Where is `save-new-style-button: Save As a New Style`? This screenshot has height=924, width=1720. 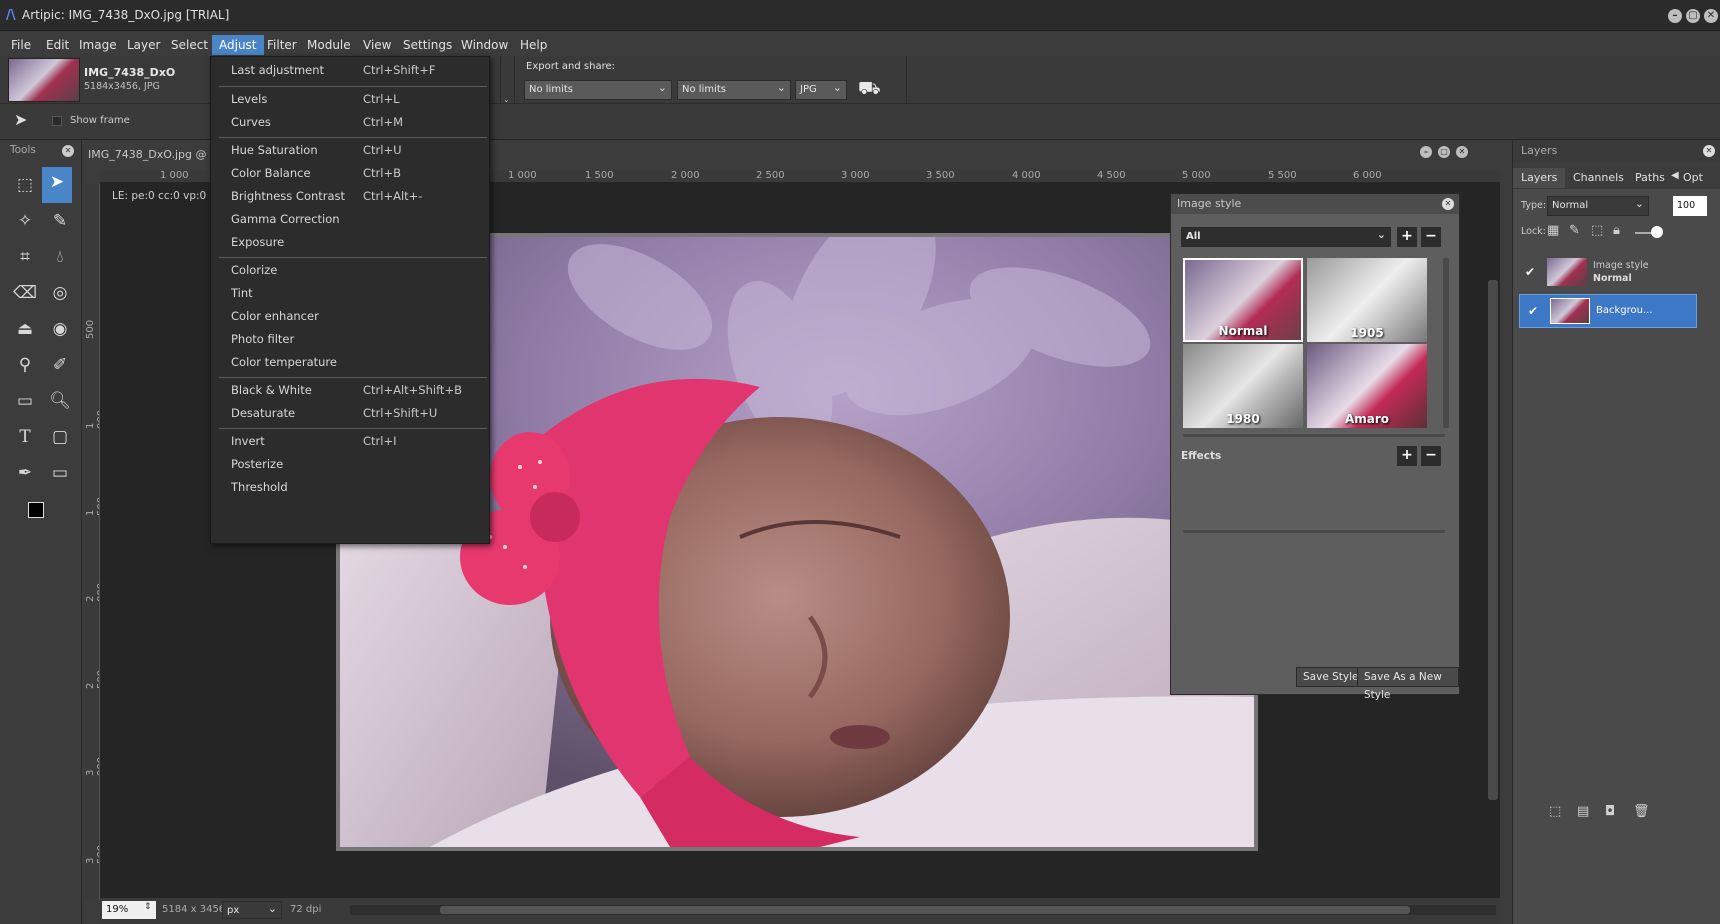 save-new-style-button: Save As a New Style is located at coordinates (1408, 684).